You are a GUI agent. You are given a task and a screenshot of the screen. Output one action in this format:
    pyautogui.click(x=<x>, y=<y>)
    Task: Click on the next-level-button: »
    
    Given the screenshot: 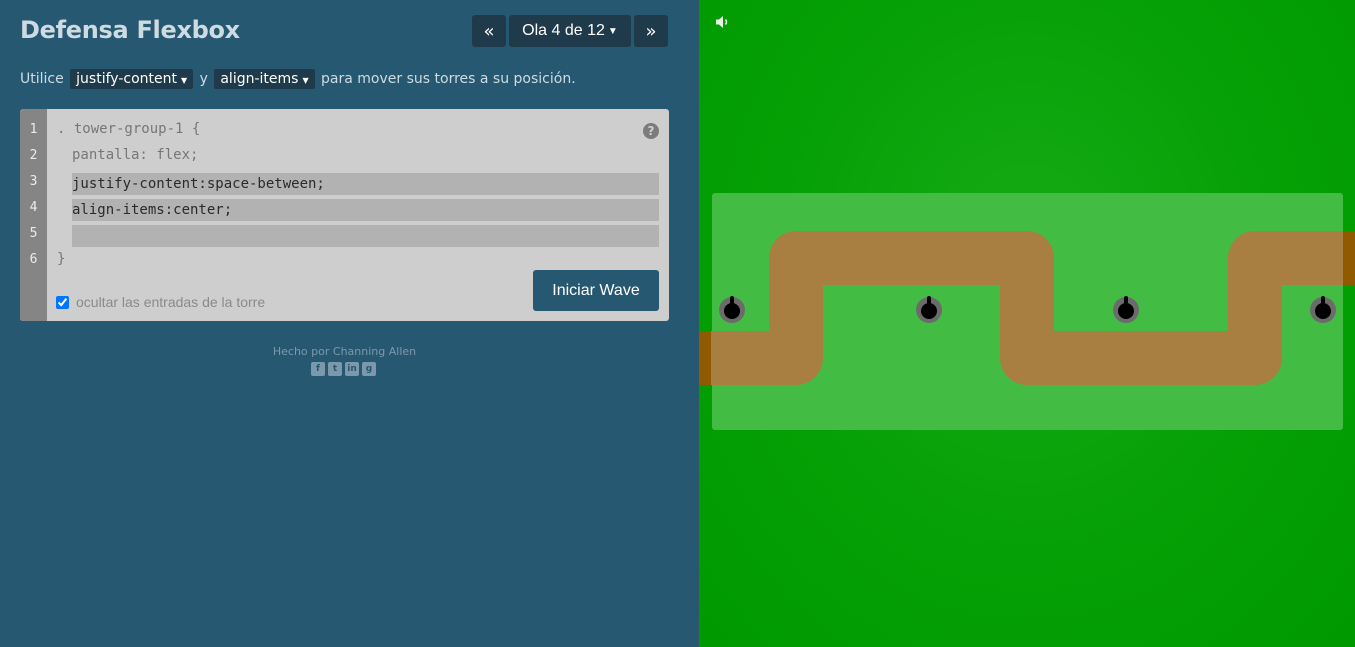 What is the action you would take?
    pyautogui.click(x=651, y=31)
    